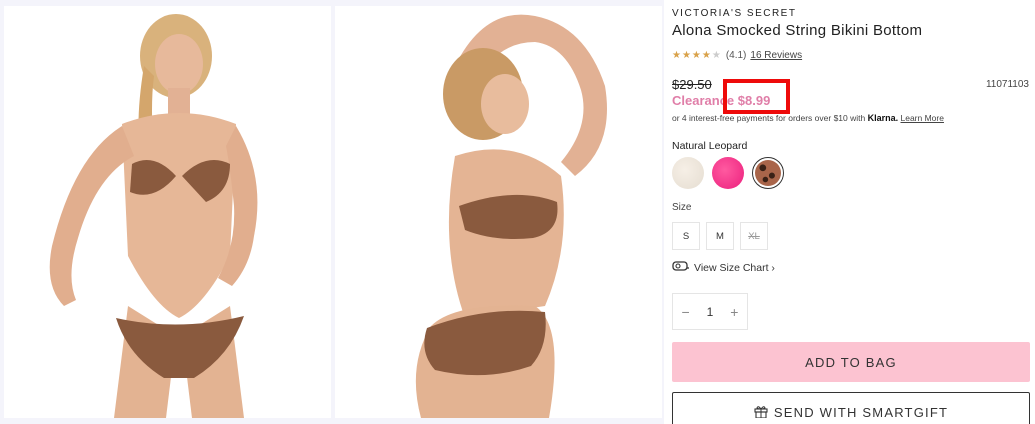 The height and width of the screenshot is (424, 1035). I want to click on highlight-box, so click(756, 96).